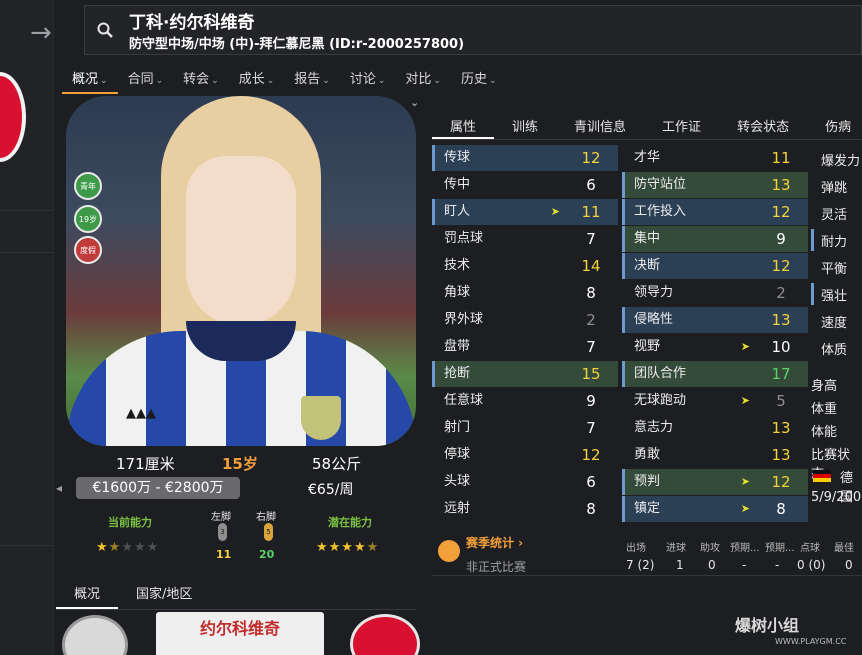 This screenshot has width=862, height=655. What do you see at coordinates (348, 547) in the screenshot?
I see `potential-ability-stars: ★★★★★` at bounding box center [348, 547].